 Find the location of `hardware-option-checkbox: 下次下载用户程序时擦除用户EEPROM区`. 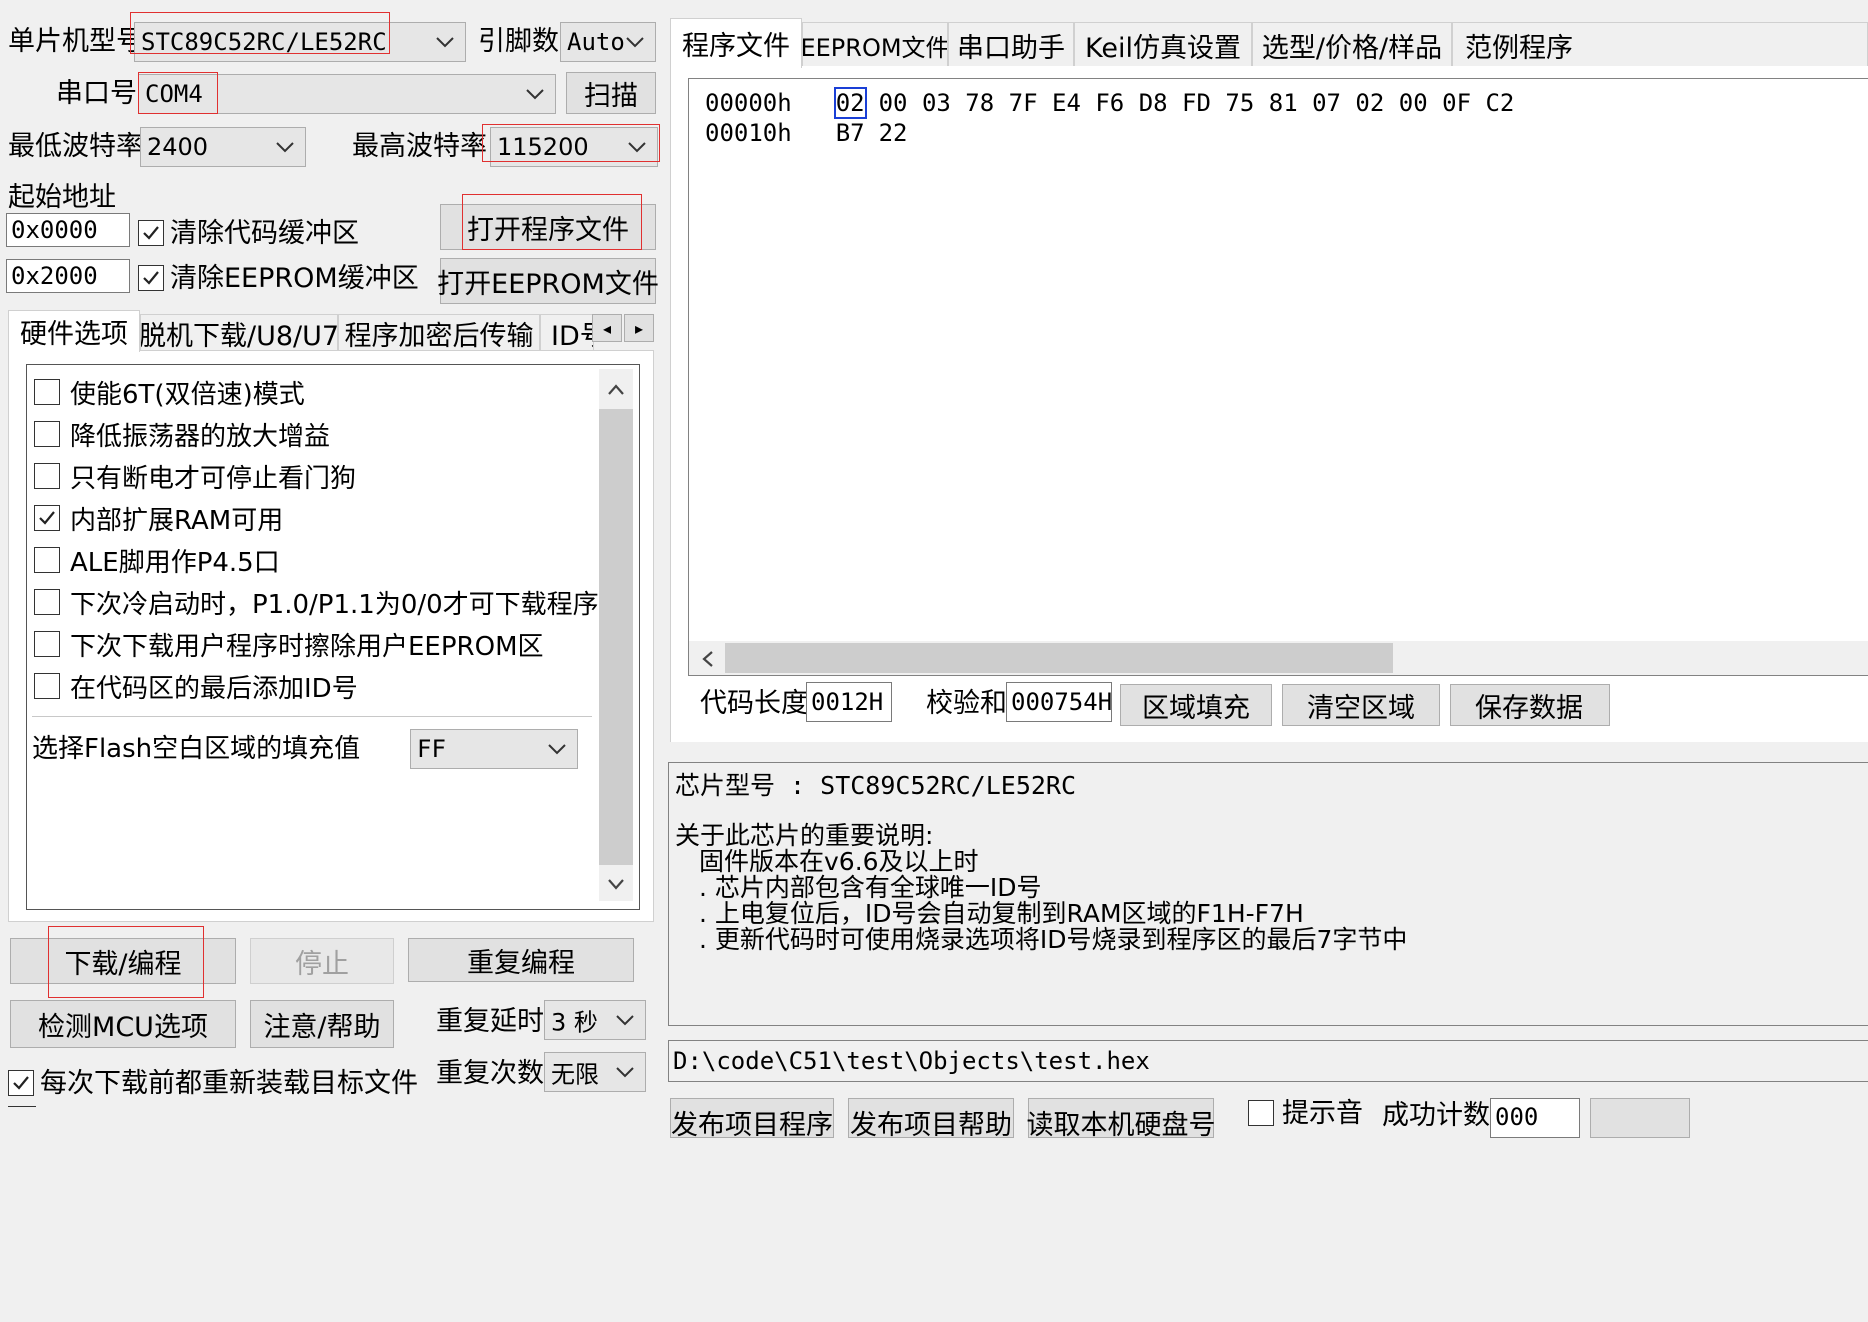

hardware-option-checkbox: 下次下载用户程序时擦除用户EEPROM区 is located at coordinates (289, 644).